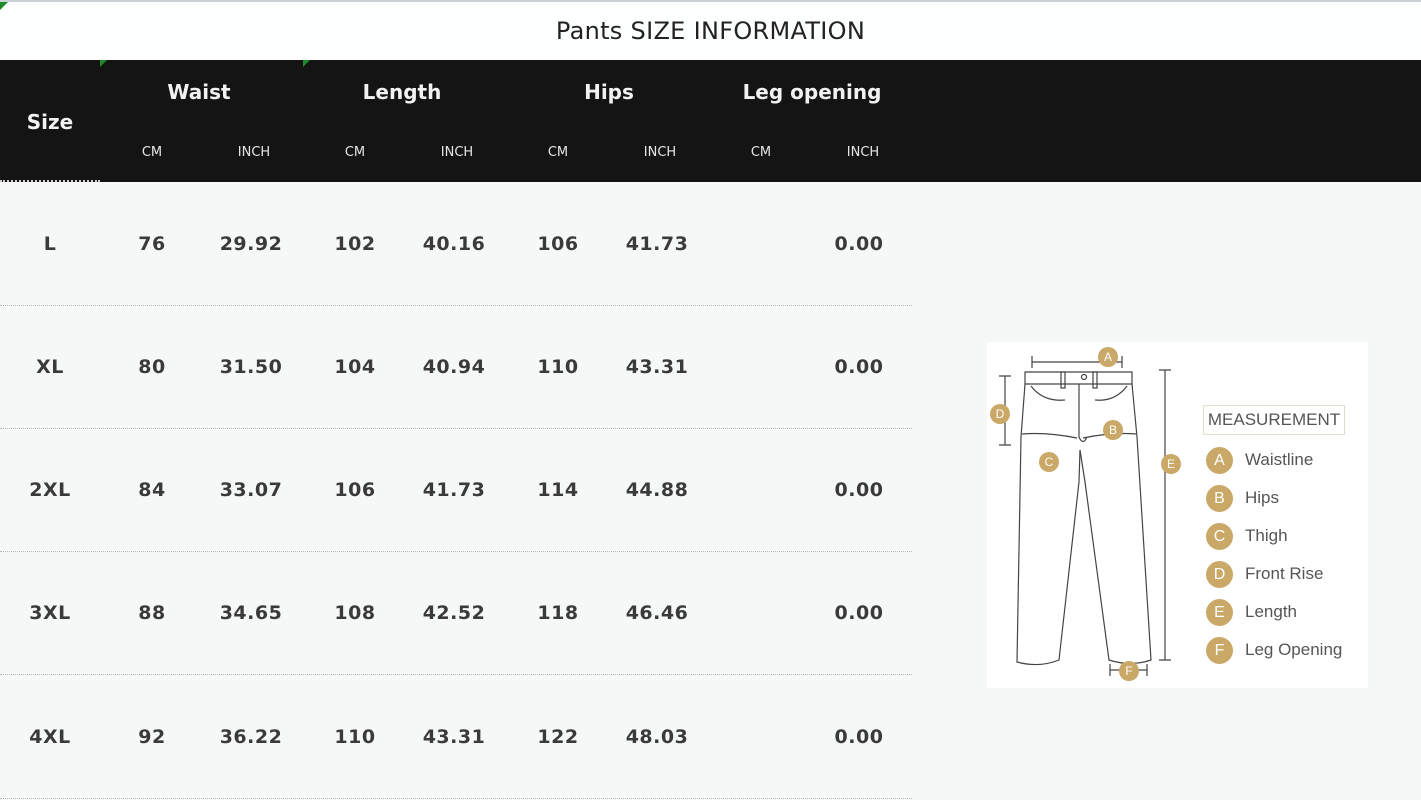 The height and width of the screenshot is (800, 1421). Describe the element at coordinates (355, 244) in the screenshot. I see `cell-length-cm: 102` at that location.